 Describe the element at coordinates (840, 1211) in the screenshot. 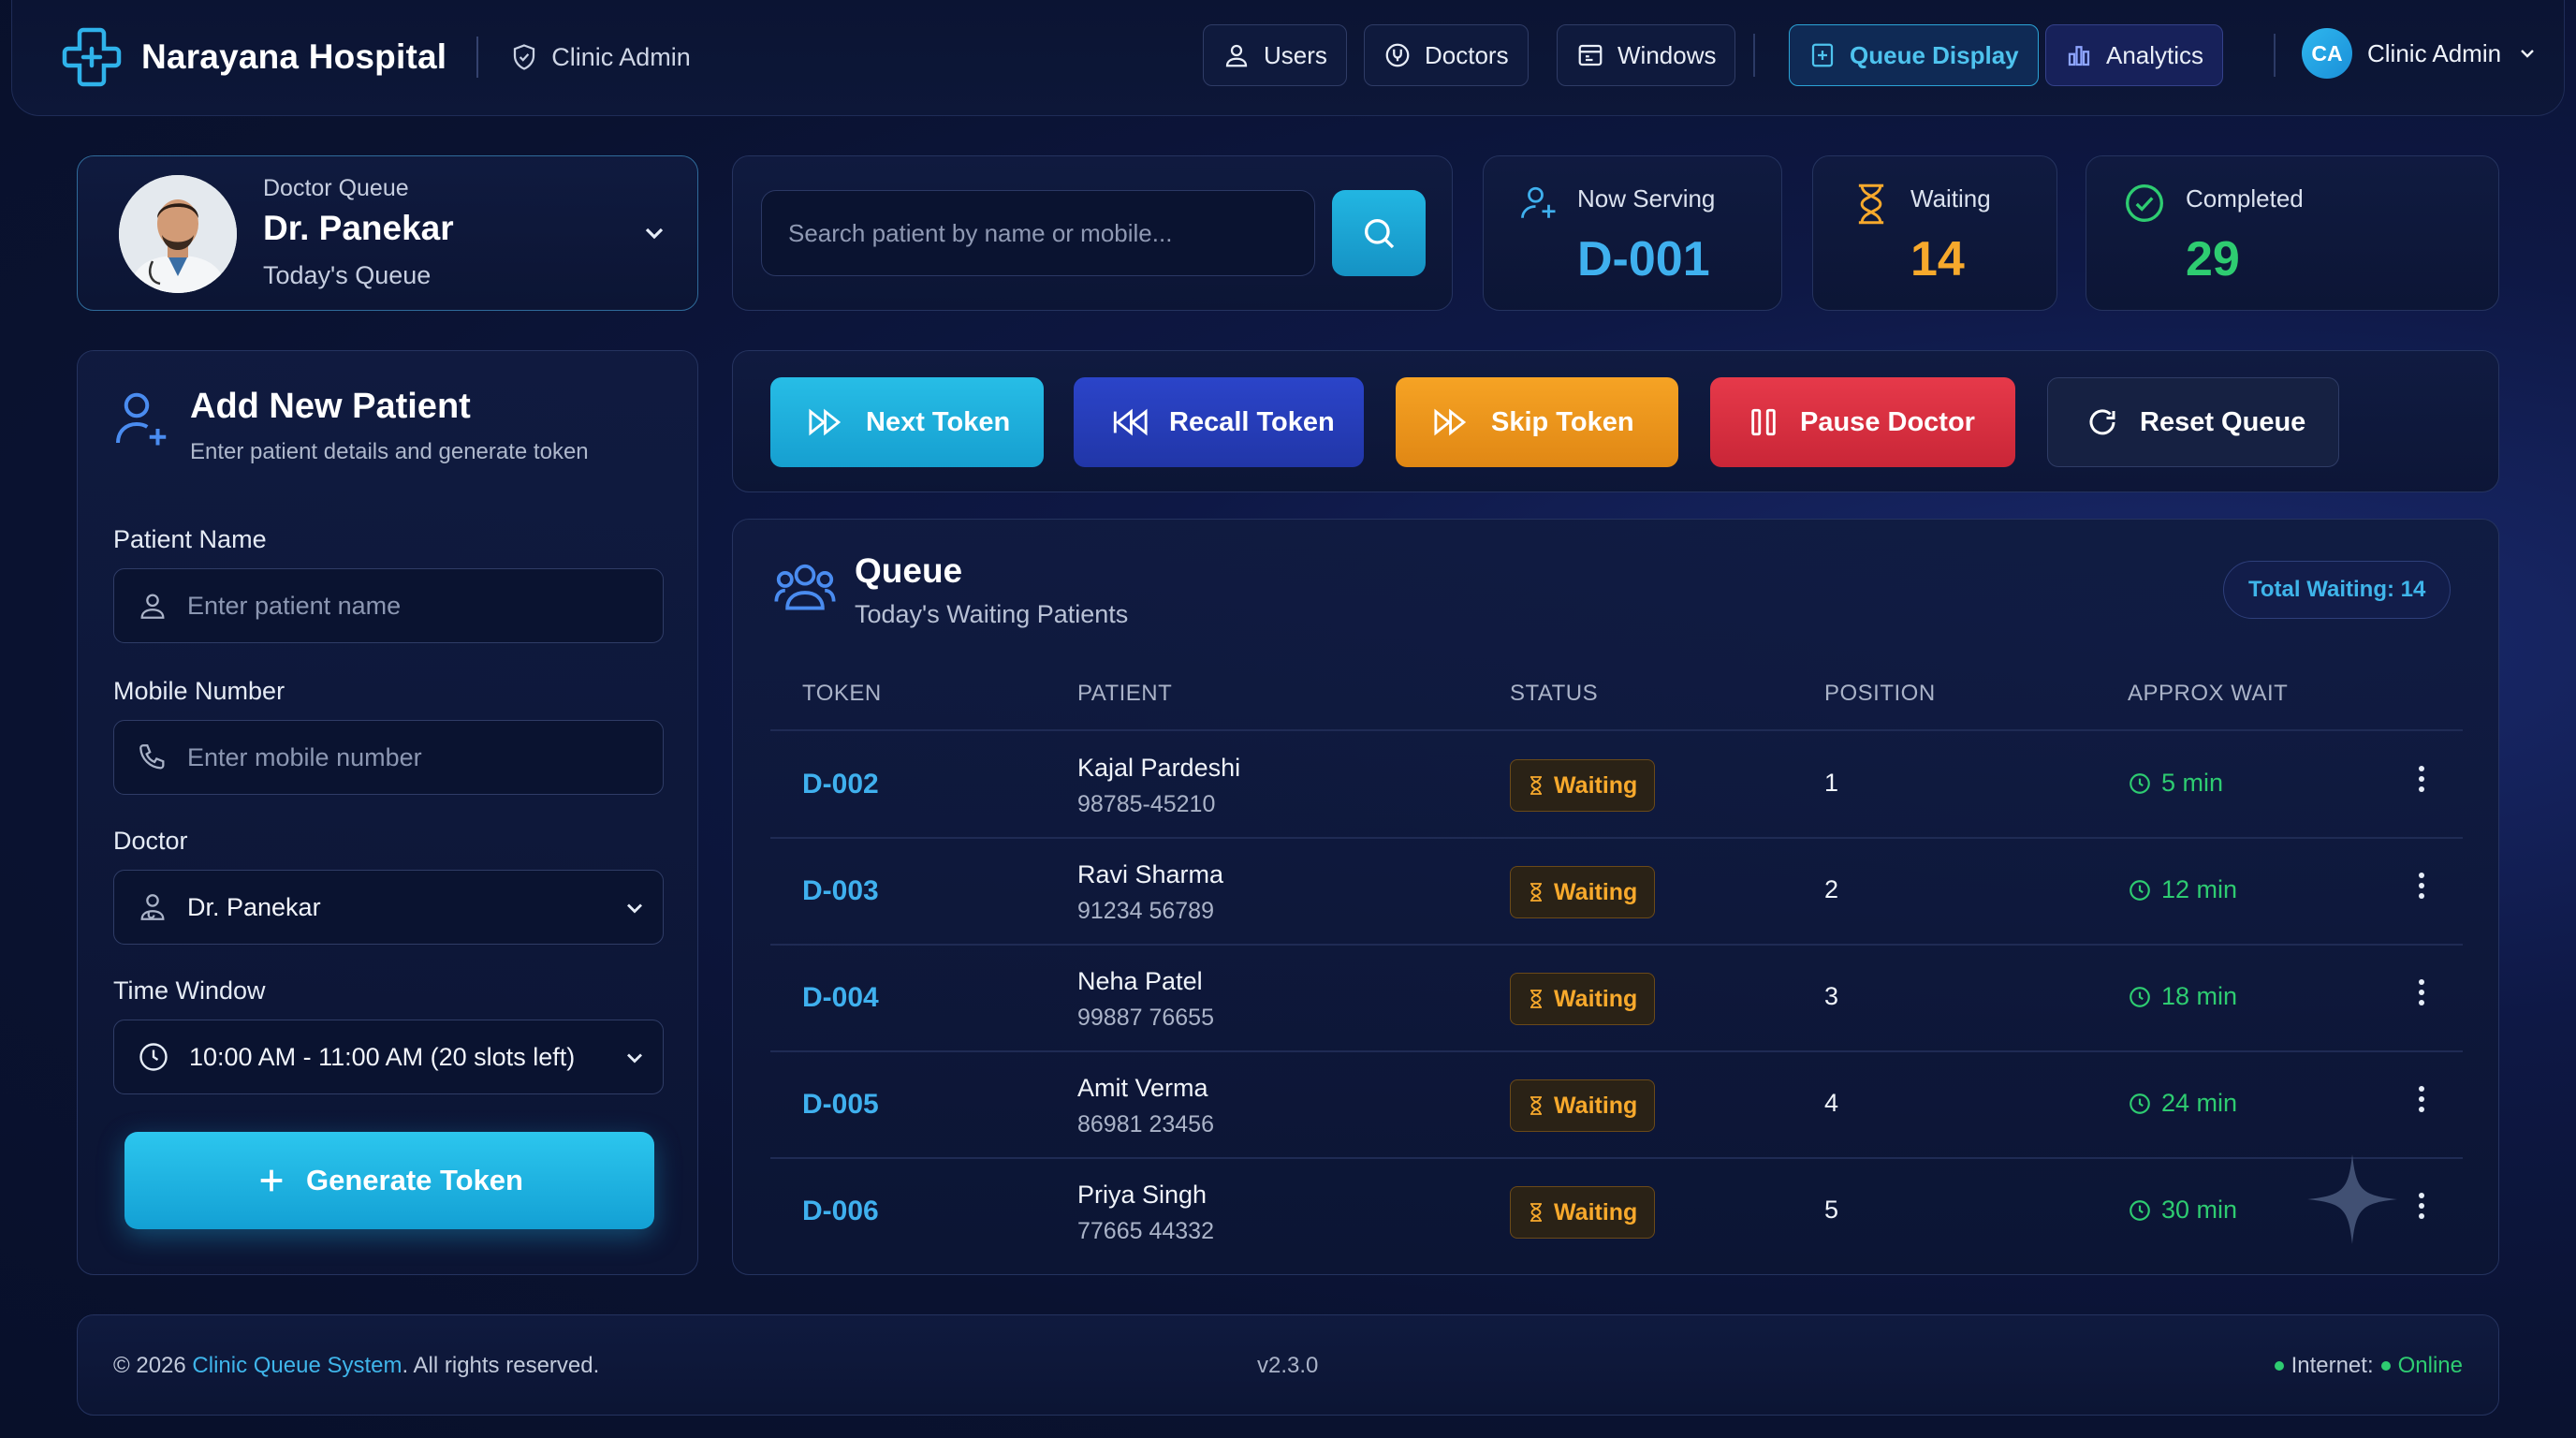

I see `token-id: D-006` at that location.